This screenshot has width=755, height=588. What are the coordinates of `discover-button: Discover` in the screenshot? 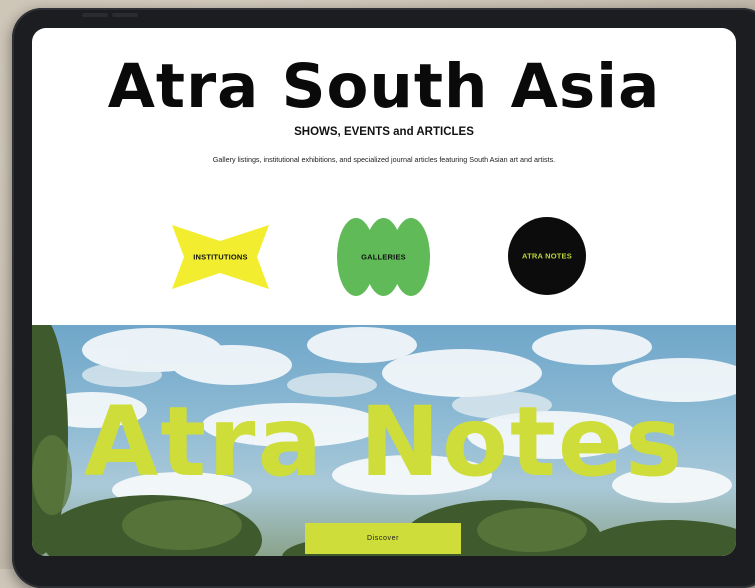 It's located at (383, 538).